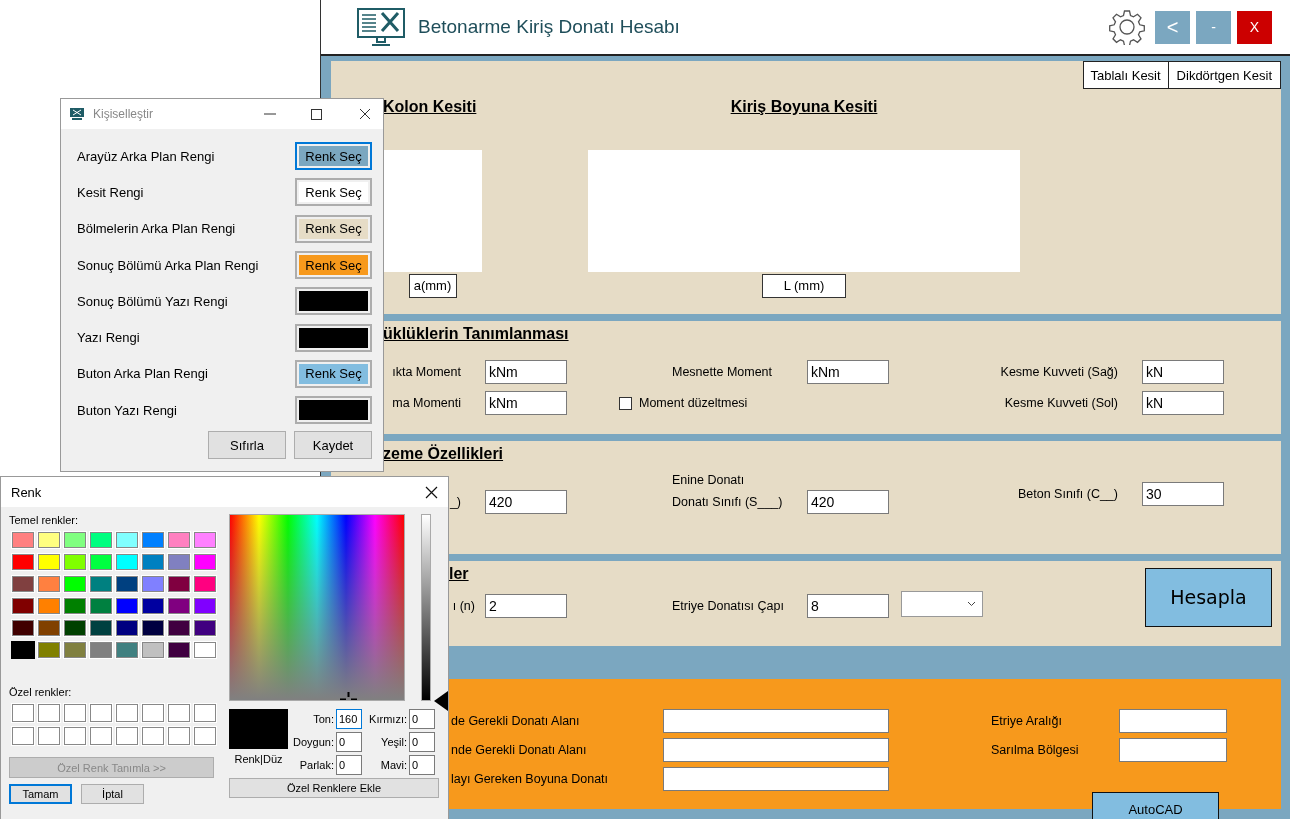 This screenshot has height=819, width=1290. What do you see at coordinates (1125, 75) in the screenshot?
I see `section-type-button: Tablalı Kesit` at bounding box center [1125, 75].